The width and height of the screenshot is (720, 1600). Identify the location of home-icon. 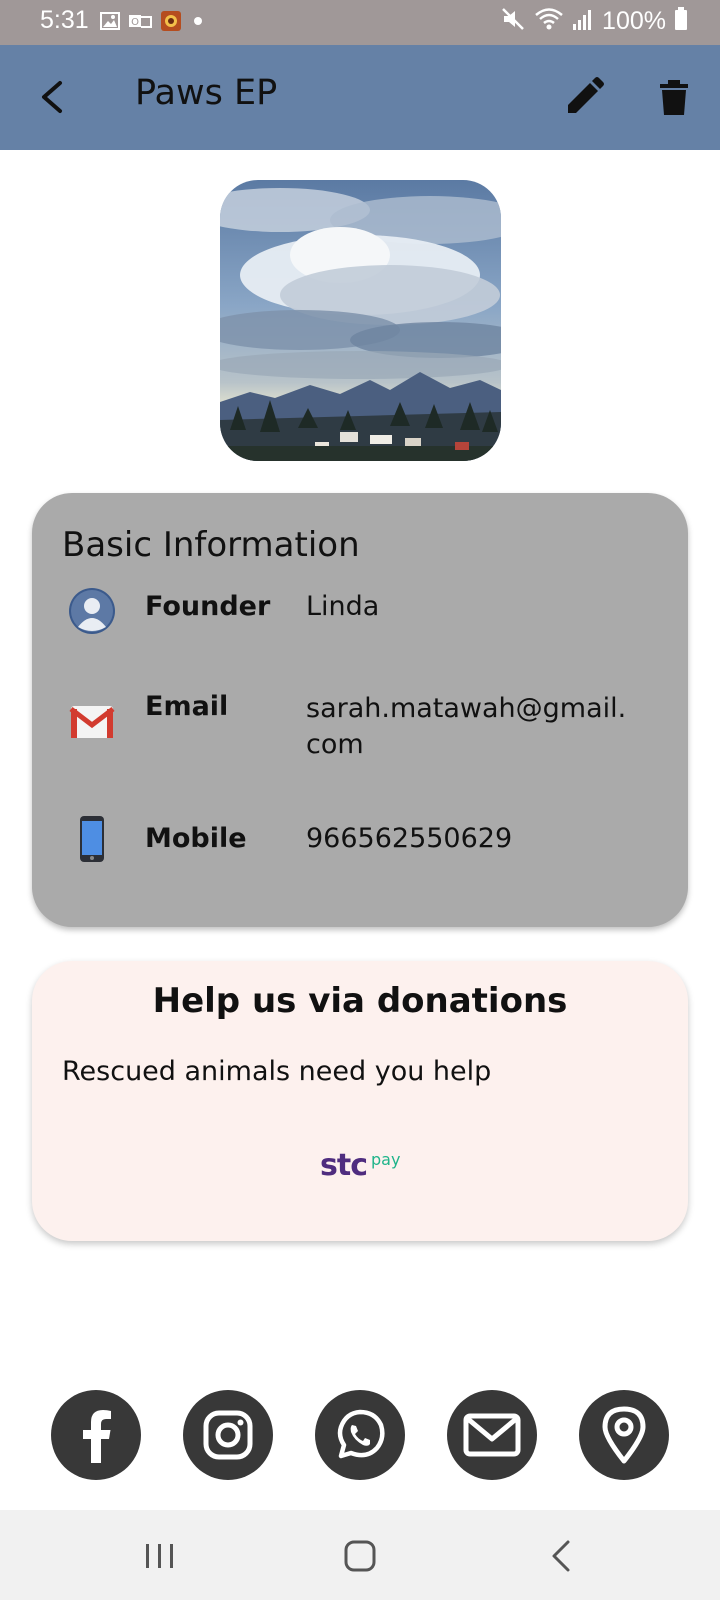
(360, 1556).